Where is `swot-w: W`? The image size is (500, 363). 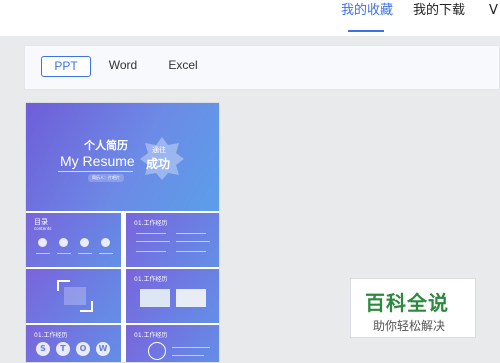
swot-w: W is located at coordinates (103, 349).